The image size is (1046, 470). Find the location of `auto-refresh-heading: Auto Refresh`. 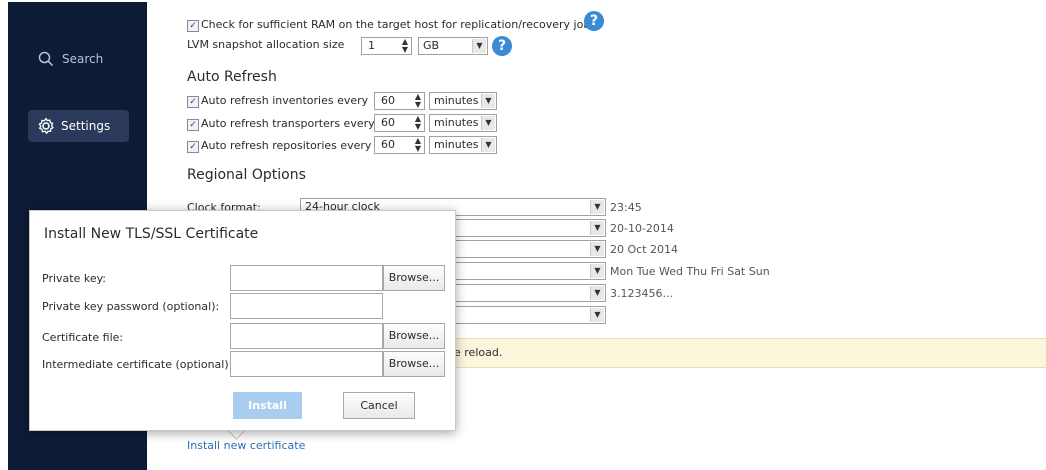

auto-refresh-heading: Auto Refresh is located at coordinates (232, 77).